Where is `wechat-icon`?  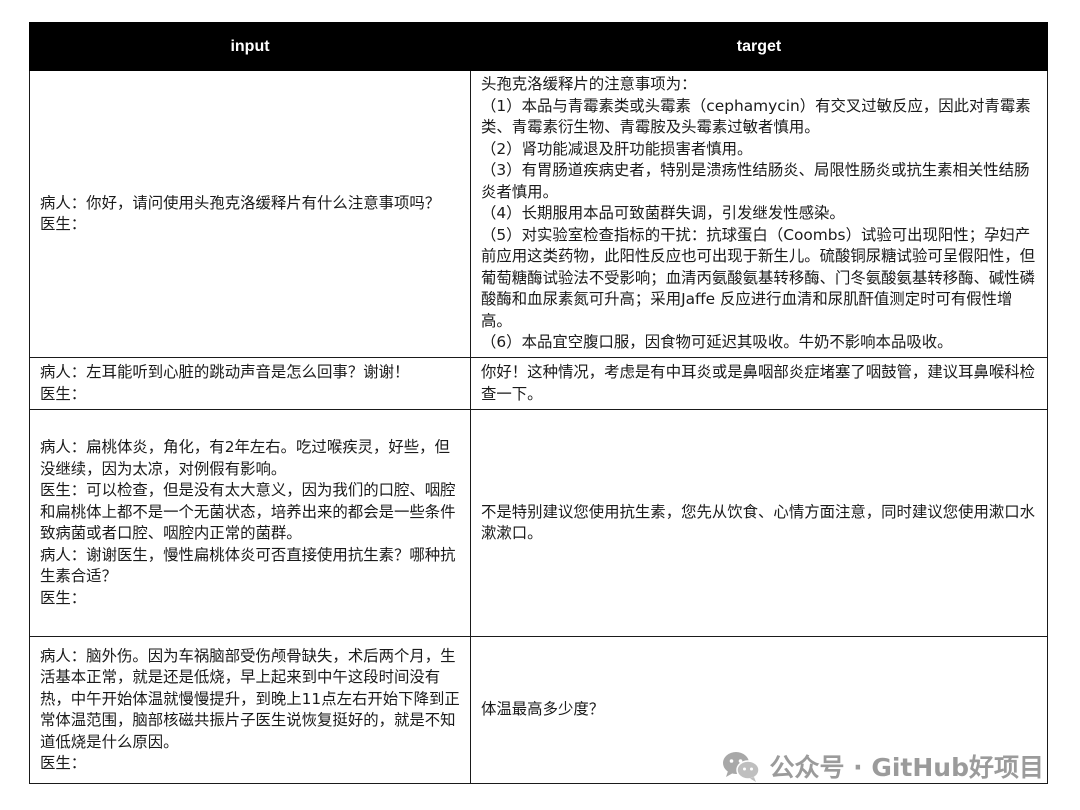
wechat-icon is located at coordinates (741, 766).